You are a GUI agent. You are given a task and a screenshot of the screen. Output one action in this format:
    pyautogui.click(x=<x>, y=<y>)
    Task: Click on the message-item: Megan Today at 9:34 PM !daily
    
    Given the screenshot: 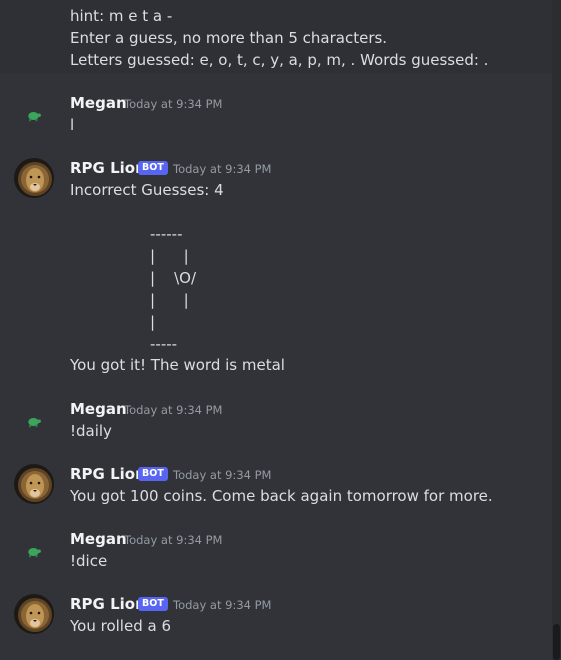 What is the action you would take?
    pyautogui.click(x=276, y=421)
    